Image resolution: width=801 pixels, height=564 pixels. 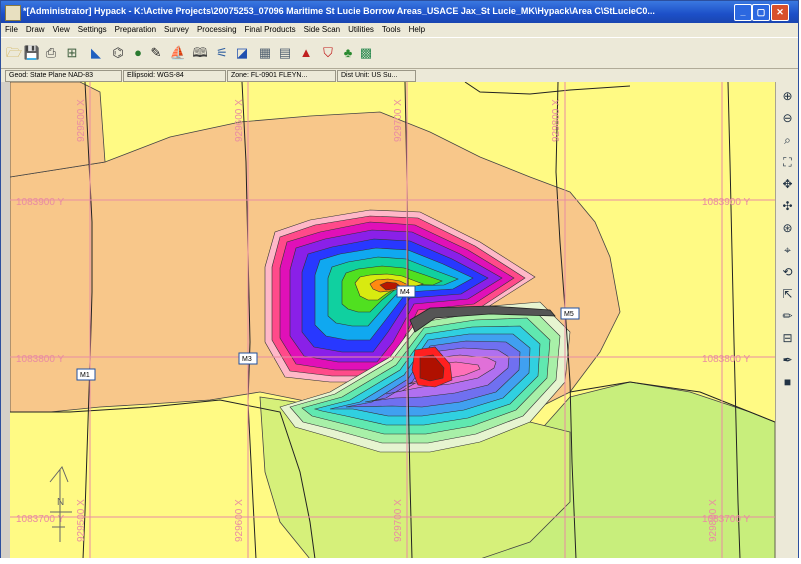 What do you see at coordinates (265, 53) in the screenshot?
I see `grid-icon: ▦` at bounding box center [265, 53].